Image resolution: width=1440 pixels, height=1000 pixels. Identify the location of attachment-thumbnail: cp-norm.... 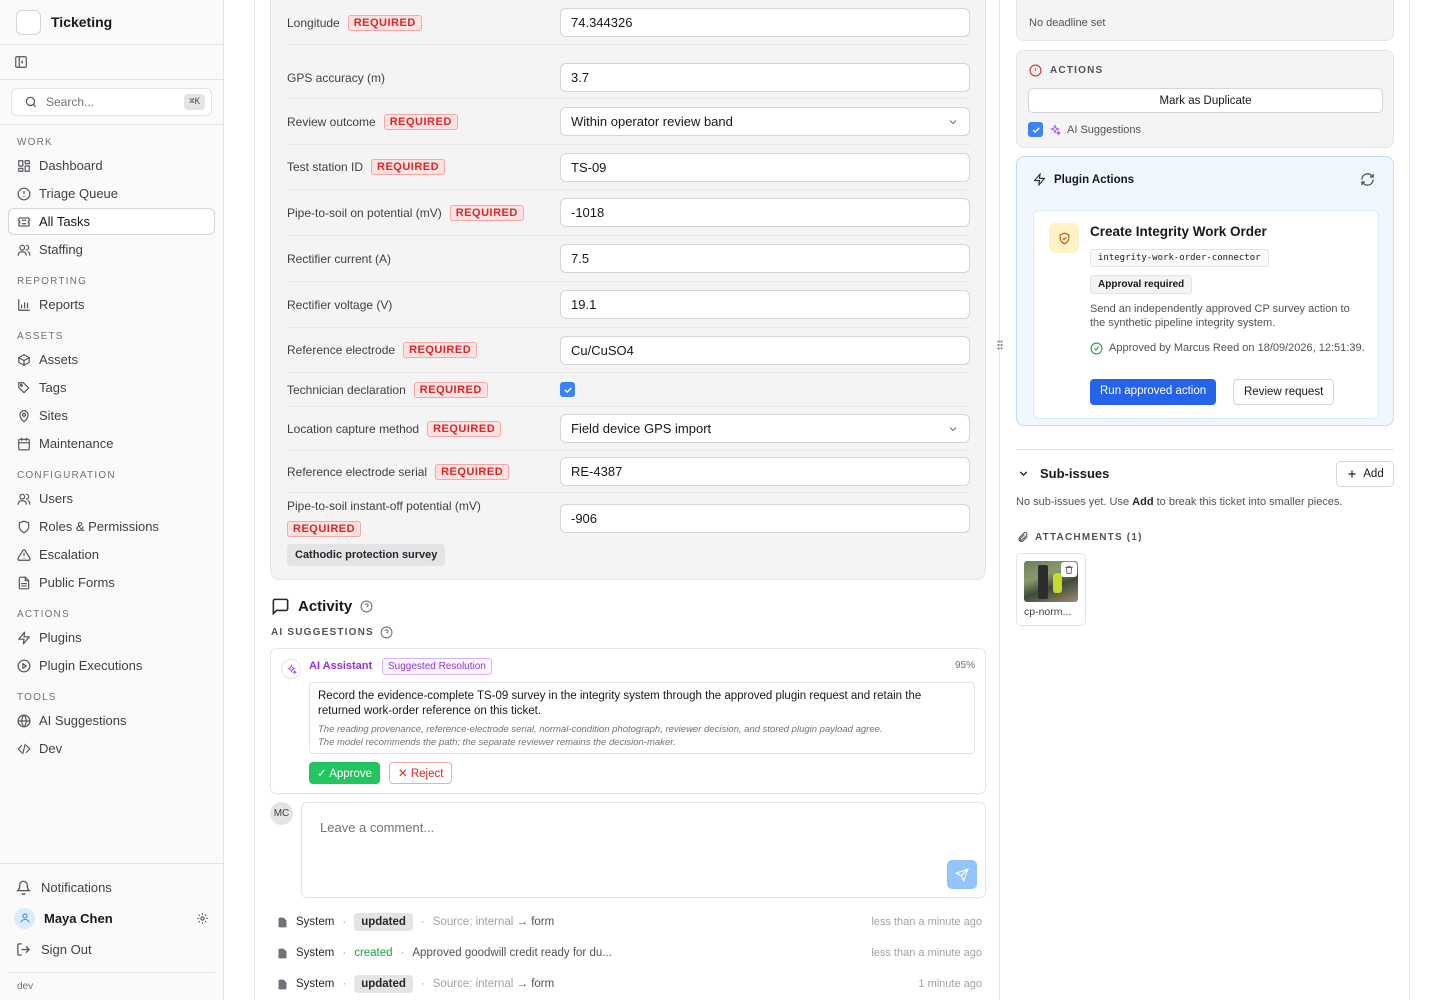
(1051, 589).